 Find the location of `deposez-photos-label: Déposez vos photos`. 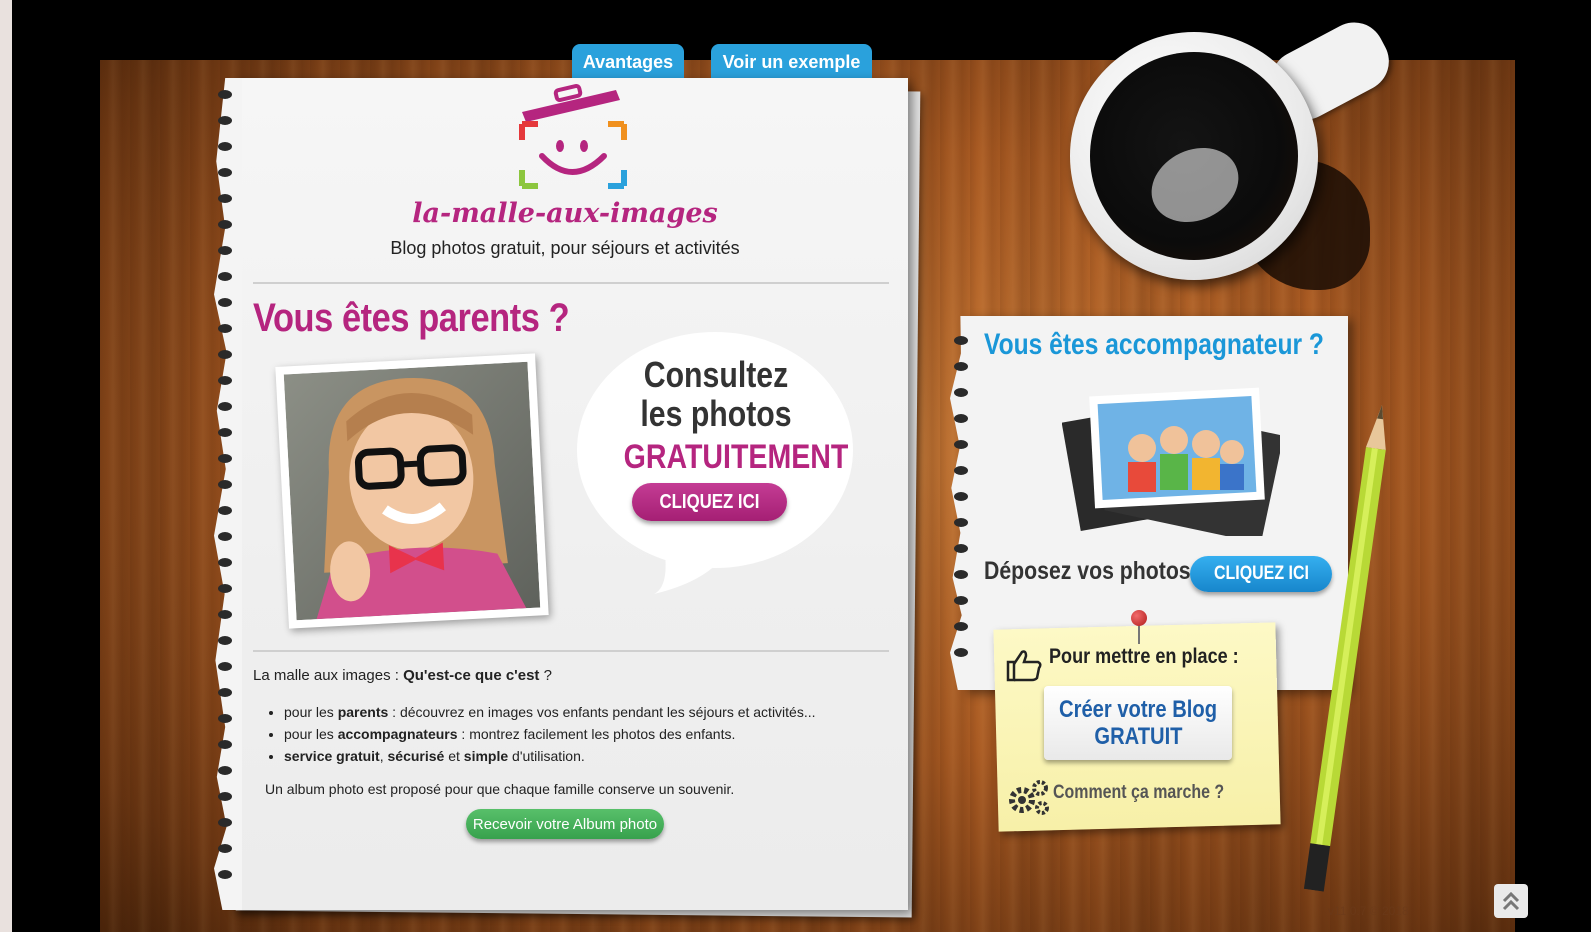

deposez-photos-label: Déposez vos photos is located at coordinates (1087, 571).